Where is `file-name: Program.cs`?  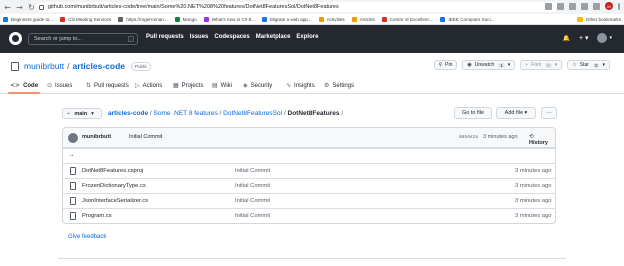 file-name: Program.cs is located at coordinates (97, 216).